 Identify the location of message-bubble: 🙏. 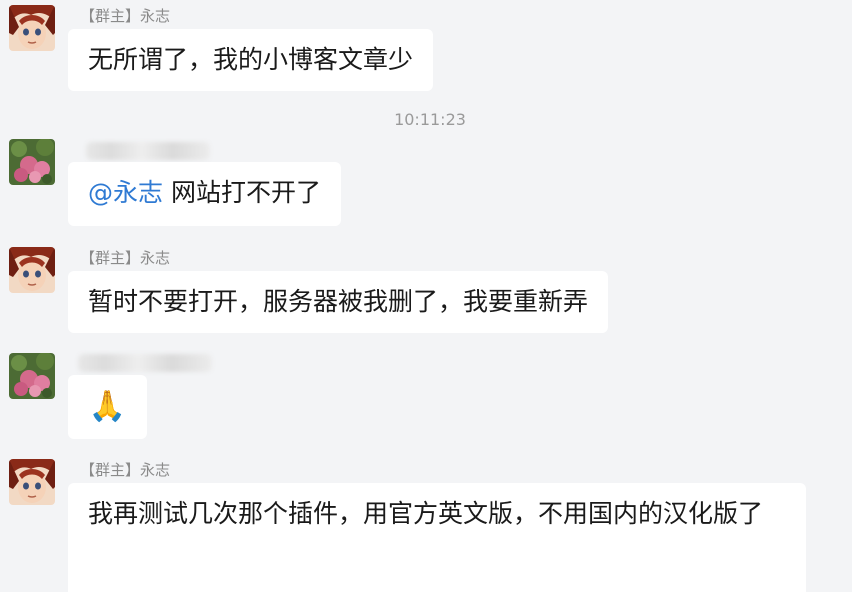
(107, 407).